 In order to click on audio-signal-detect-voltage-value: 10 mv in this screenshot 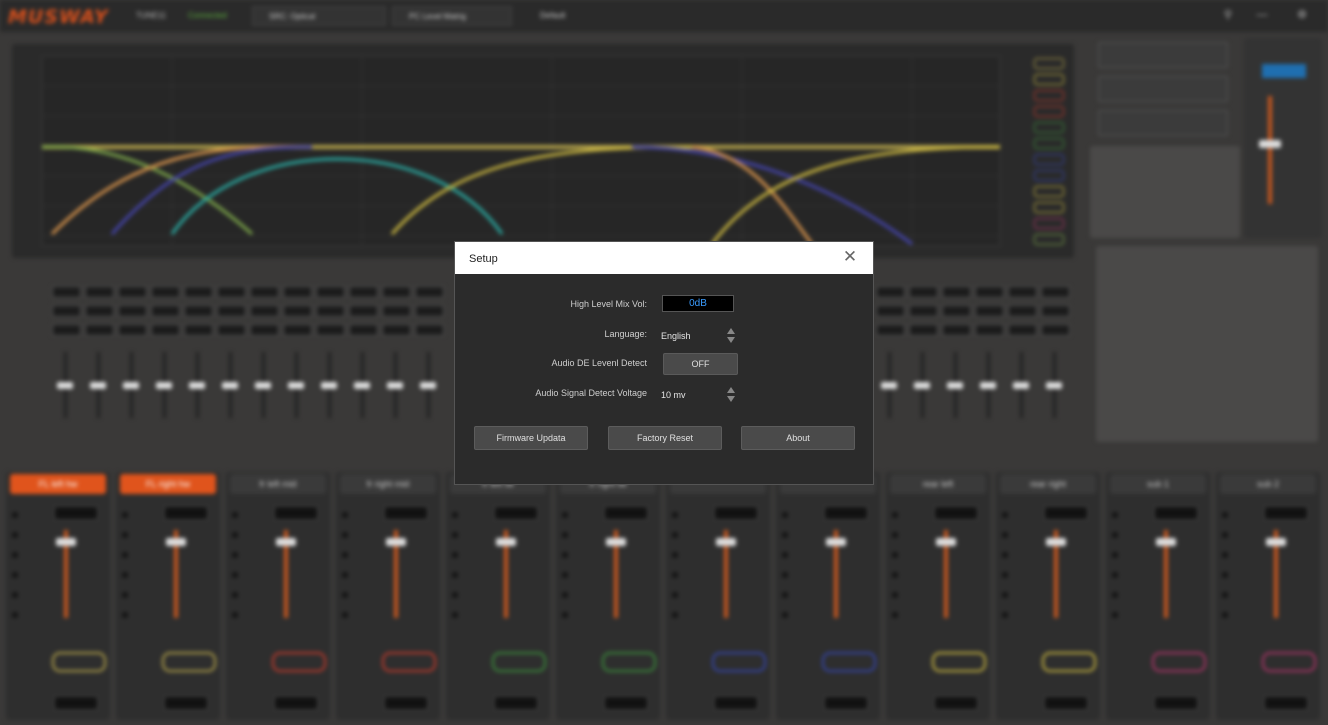, I will do `click(673, 395)`.